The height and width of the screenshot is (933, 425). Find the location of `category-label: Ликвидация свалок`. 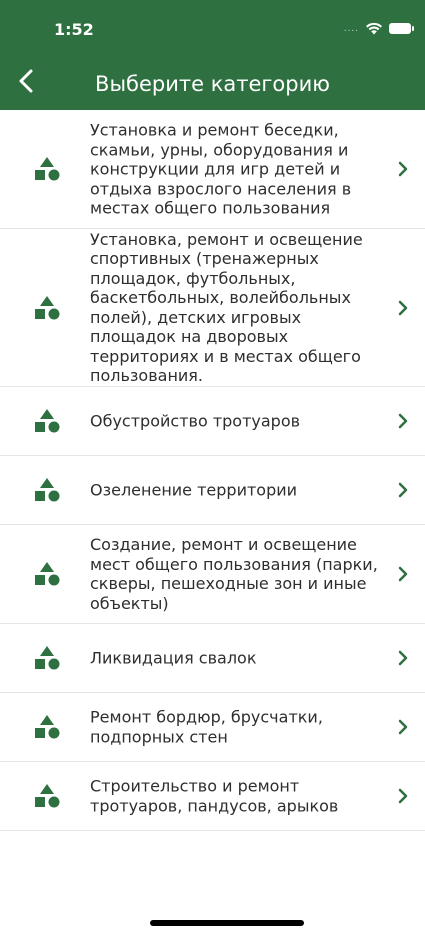

category-label: Ликвидация свалок is located at coordinates (173, 658).